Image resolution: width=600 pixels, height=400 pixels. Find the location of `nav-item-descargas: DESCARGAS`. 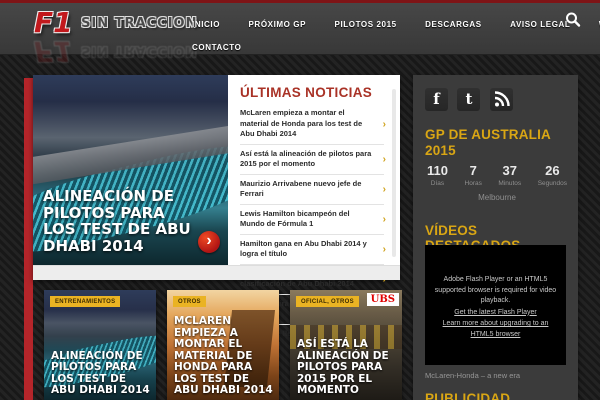

nav-item-descargas: DESCARGAS is located at coordinates (453, 24).